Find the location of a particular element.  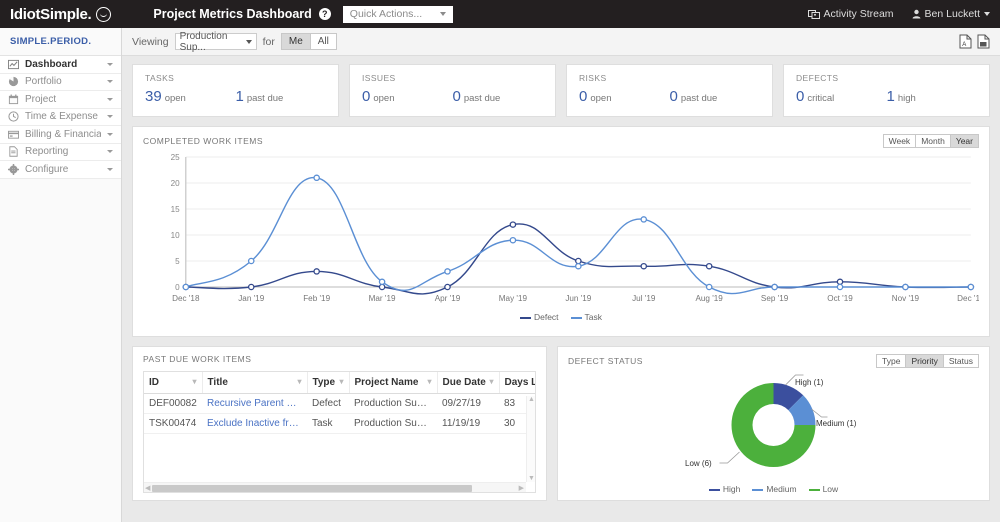

legend-item-defect: Defect is located at coordinates (539, 317).